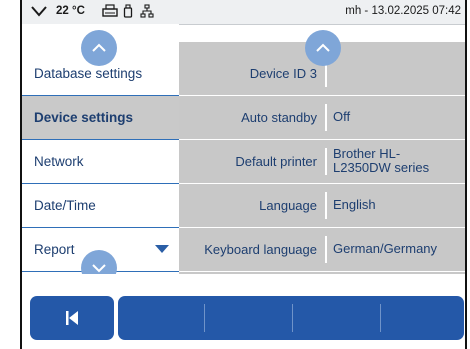 This screenshot has width=470, height=349. What do you see at coordinates (88, 73) in the screenshot?
I see `menu-item-label: Database settings` at bounding box center [88, 73].